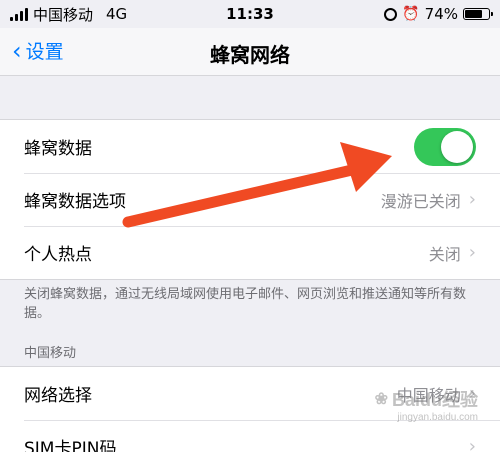 The image size is (500, 452). Describe the element at coordinates (250, 146) in the screenshot. I see `cellular-data-row: 蜂窝数据` at that location.